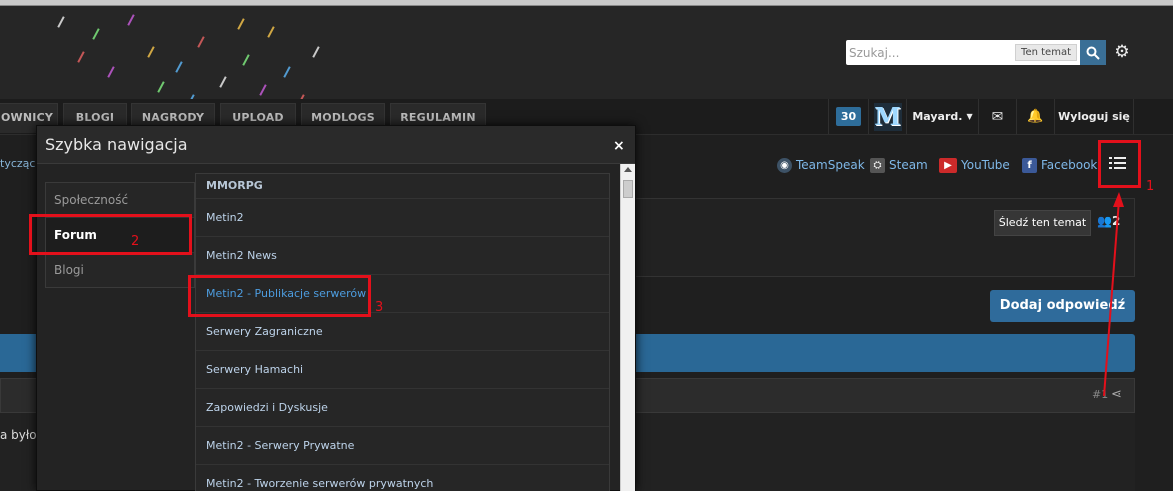  I want to click on scroll-up-arrow-icon, so click(628, 169).